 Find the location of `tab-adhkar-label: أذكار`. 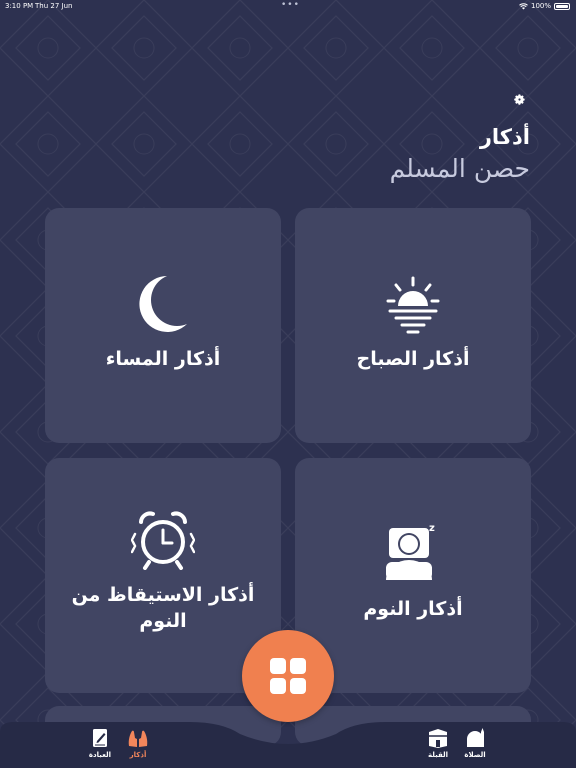

tab-adhkar-label: أذكار is located at coordinates (138, 755).